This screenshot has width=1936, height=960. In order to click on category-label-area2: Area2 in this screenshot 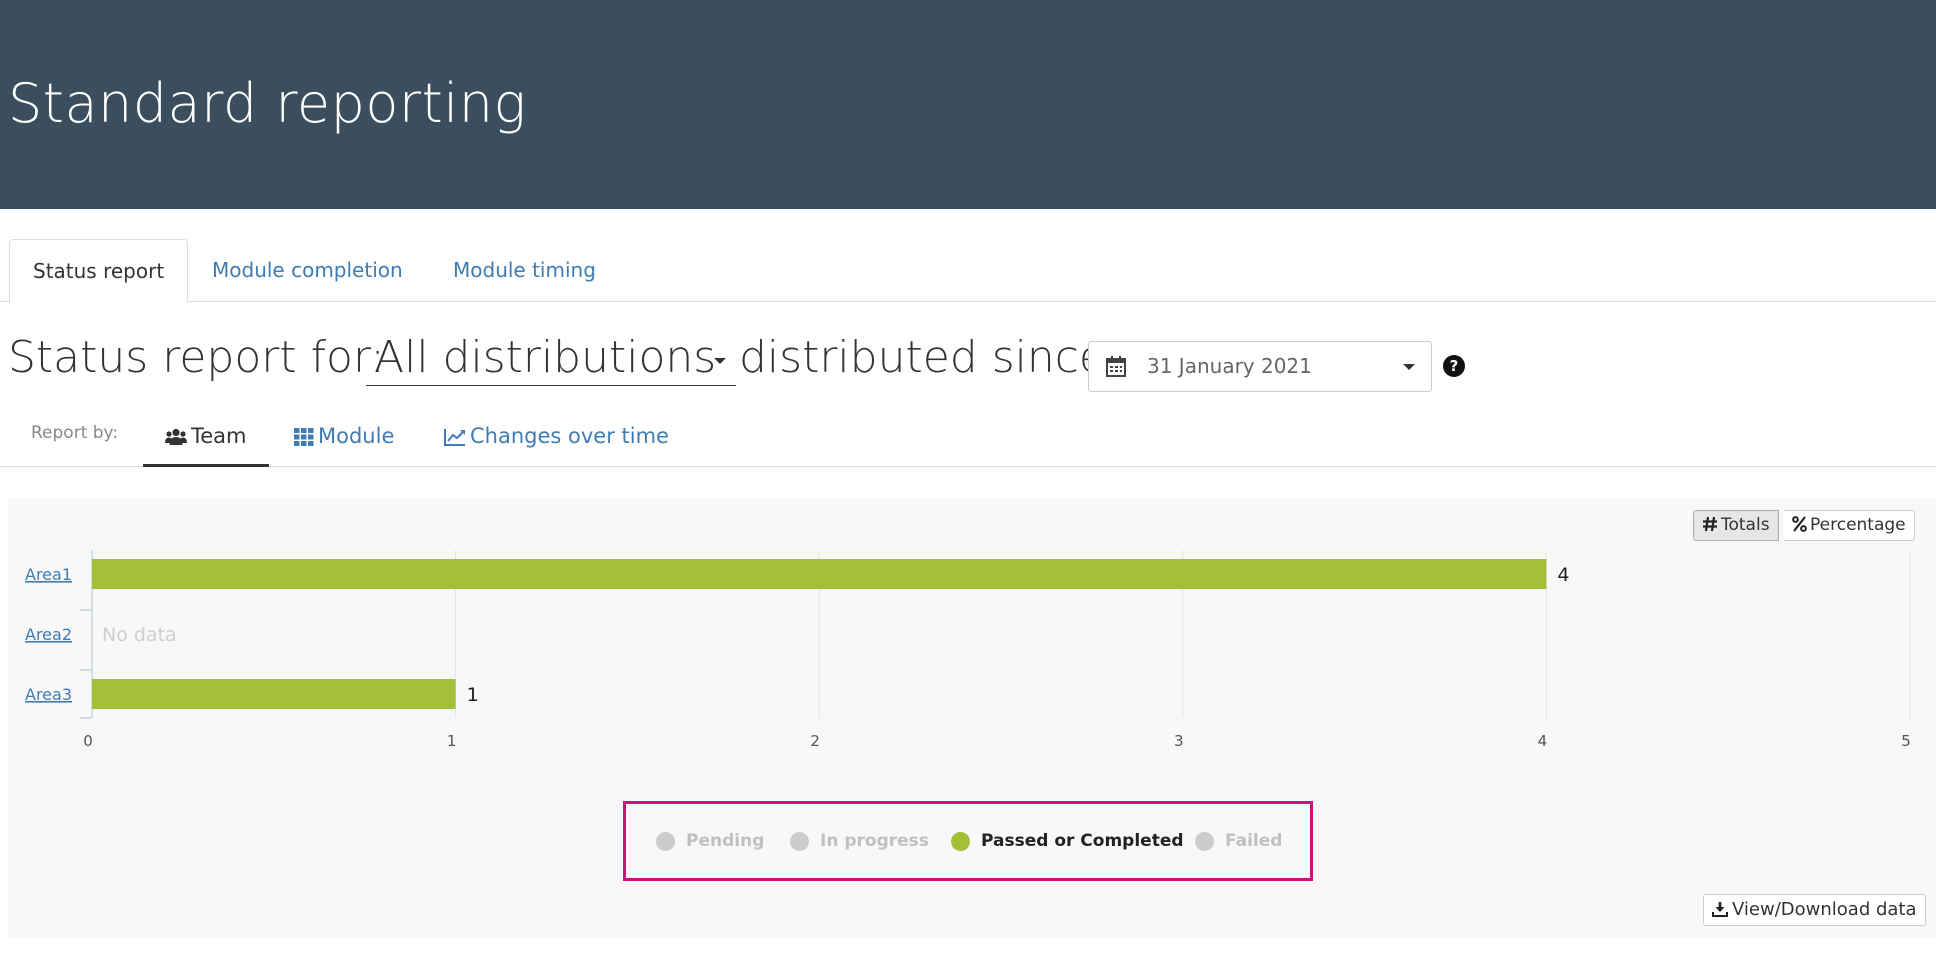, I will do `click(48, 634)`.